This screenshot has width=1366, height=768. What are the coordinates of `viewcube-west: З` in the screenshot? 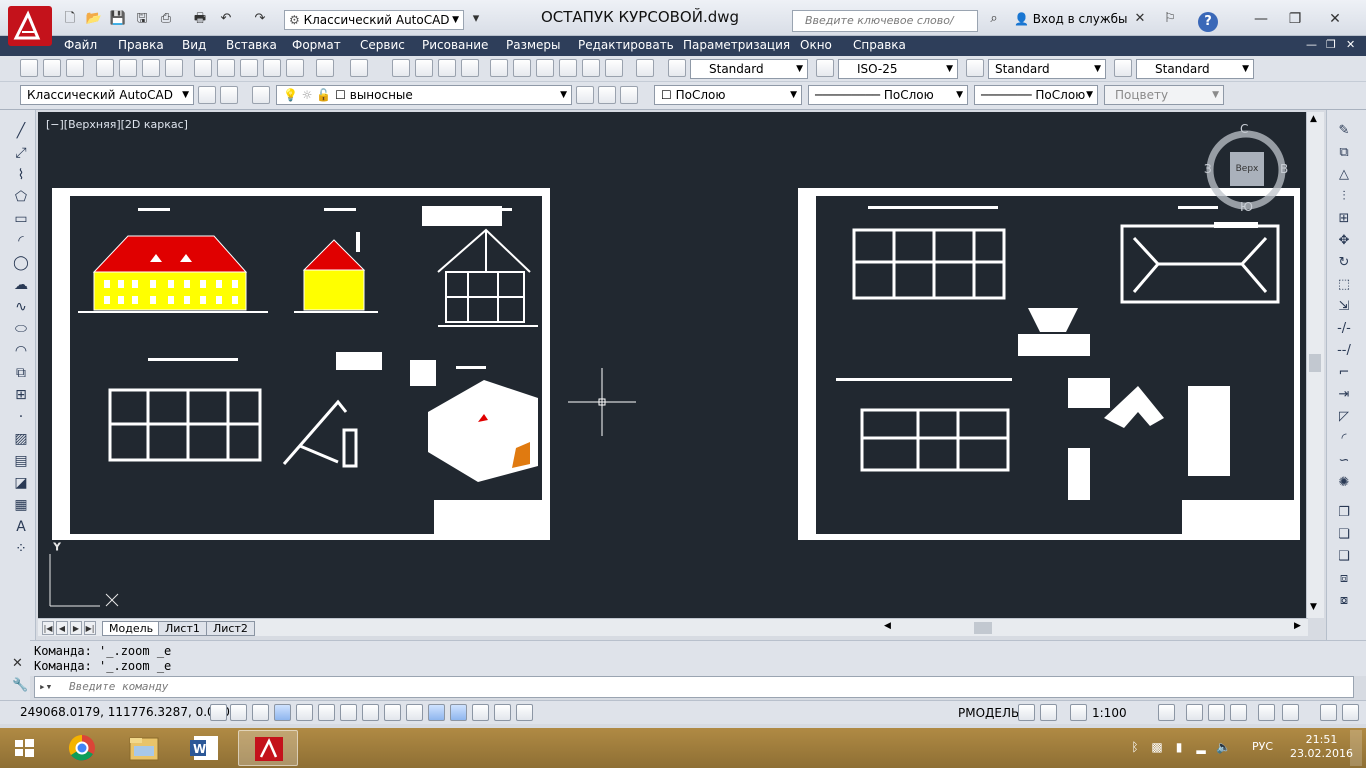 It's located at (1208, 169).